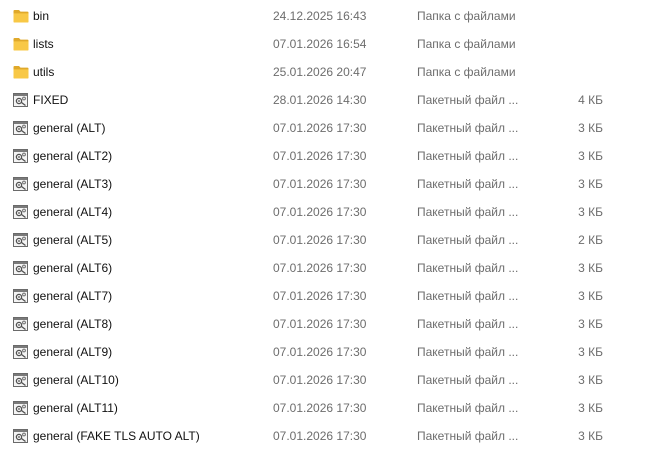  What do you see at coordinates (73, 240) in the screenshot?
I see `file-name: general (ALT5)` at bounding box center [73, 240].